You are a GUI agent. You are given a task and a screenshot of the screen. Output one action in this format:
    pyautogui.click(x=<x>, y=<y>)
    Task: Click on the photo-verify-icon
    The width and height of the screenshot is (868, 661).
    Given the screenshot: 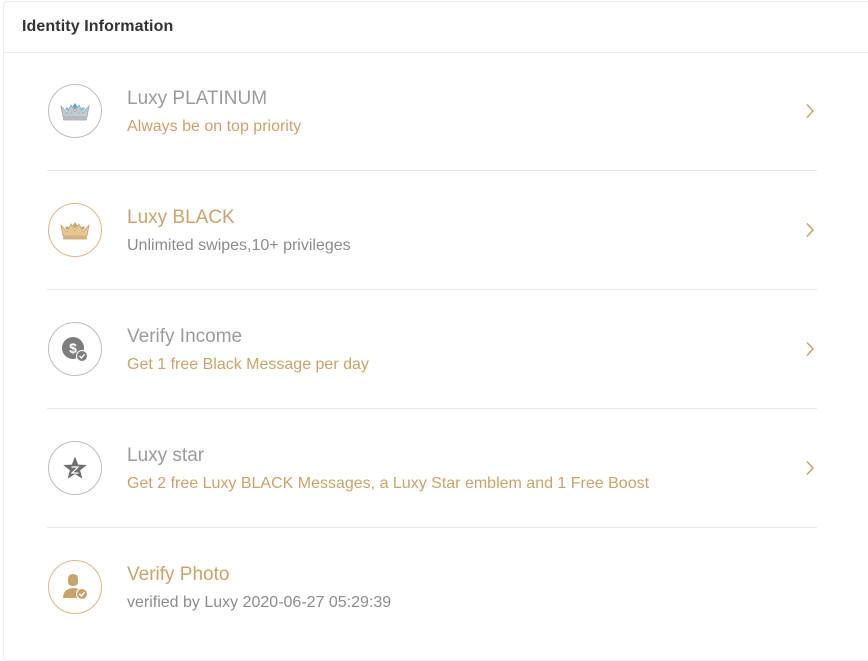 What is the action you would take?
    pyautogui.click(x=75, y=587)
    